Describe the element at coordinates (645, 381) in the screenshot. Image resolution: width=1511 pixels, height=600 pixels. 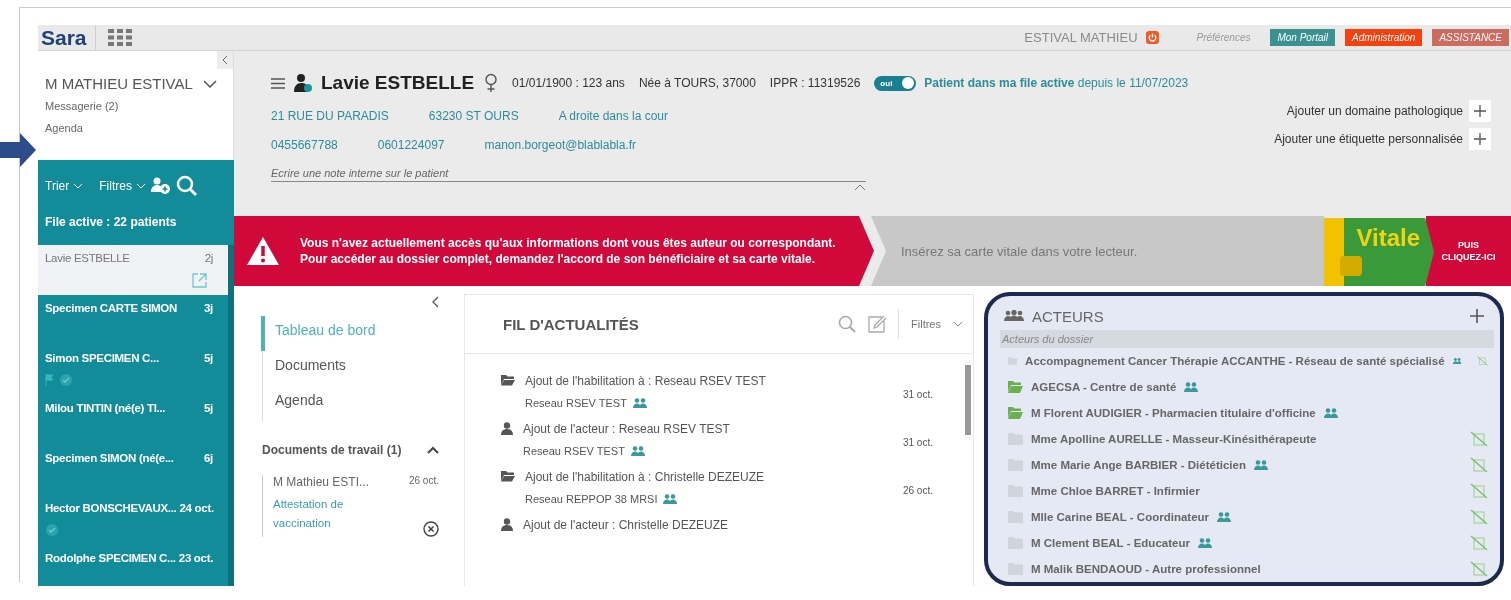
I see `feed-entry-title: Ajout de l'habilitation à : Reseau RSEV TEST` at that location.